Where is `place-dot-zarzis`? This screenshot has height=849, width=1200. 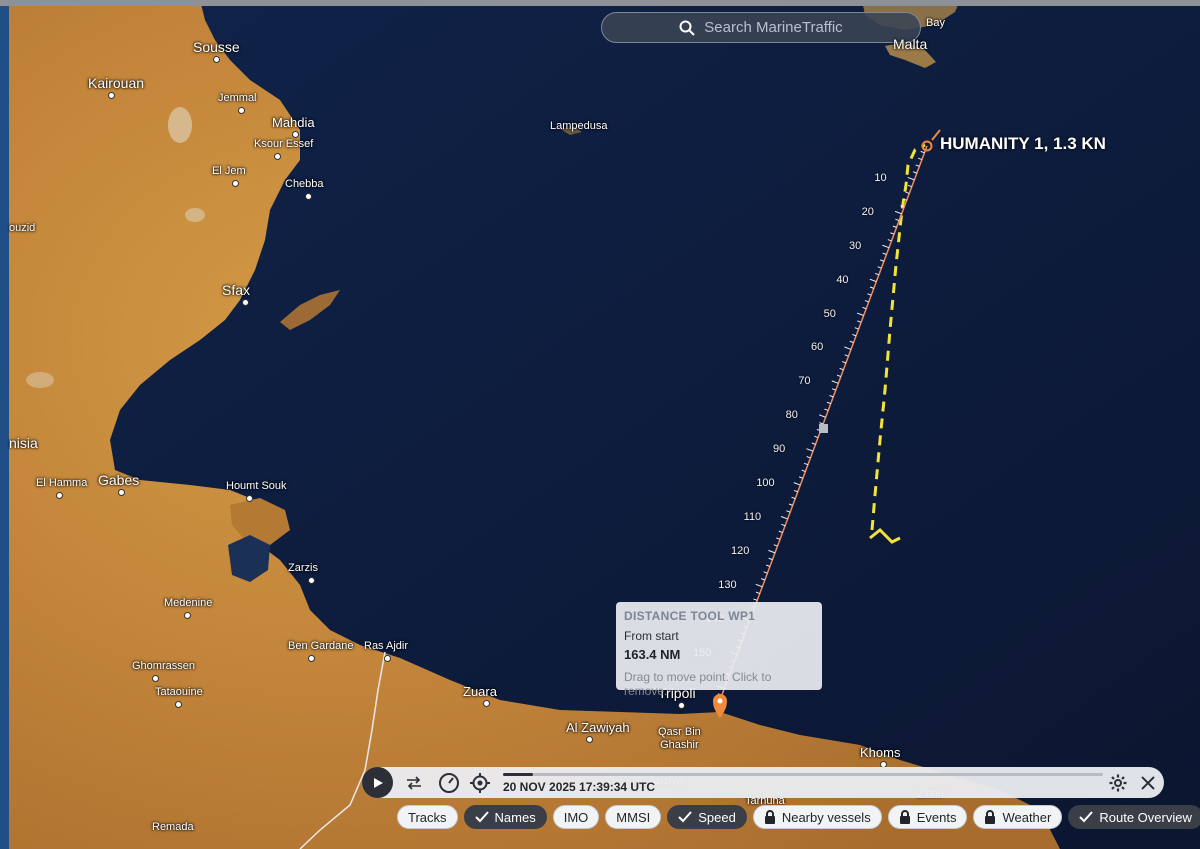 place-dot-zarzis is located at coordinates (311, 580).